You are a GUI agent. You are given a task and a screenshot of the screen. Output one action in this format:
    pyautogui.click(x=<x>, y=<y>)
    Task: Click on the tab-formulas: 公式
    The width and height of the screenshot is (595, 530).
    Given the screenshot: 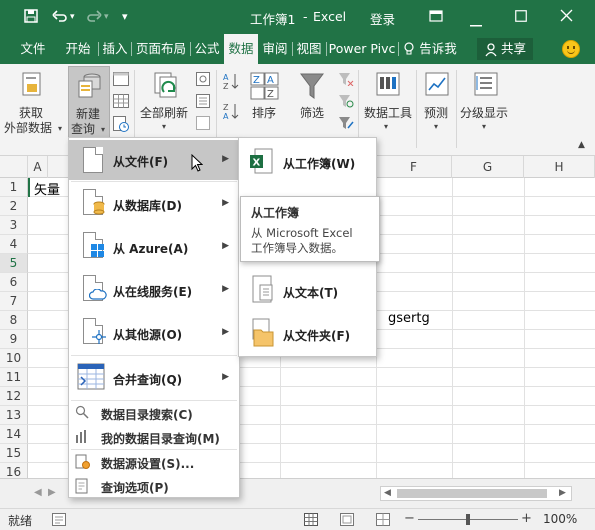 What is the action you would take?
    pyautogui.click(x=207, y=49)
    